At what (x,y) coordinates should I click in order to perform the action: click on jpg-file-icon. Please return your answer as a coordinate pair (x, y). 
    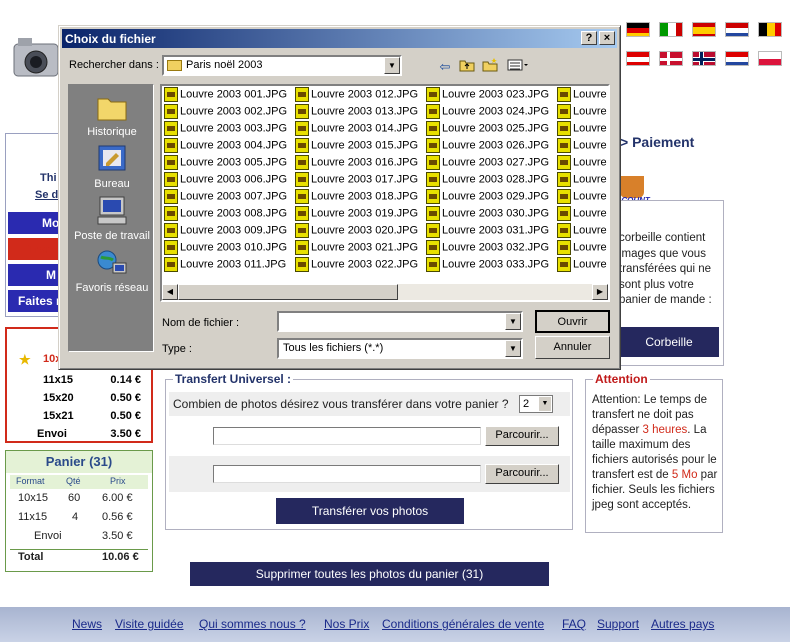
    Looking at the image, I should click on (433, 145).